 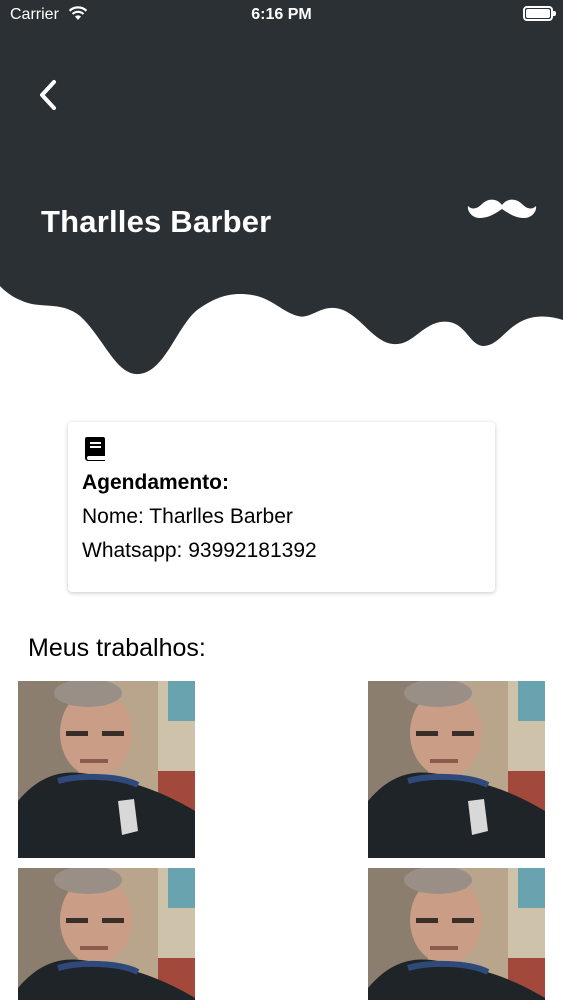 What do you see at coordinates (187, 516) in the screenshot?
I see `booking-name: Nome: Tharlles Barber` at bounding box center [187, 516].